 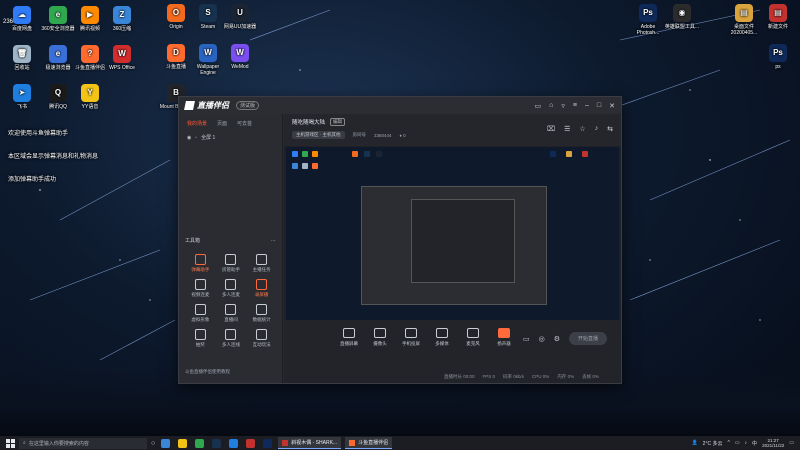 I want to click on tool-item: 多人连线, so click(x=231, y=338).